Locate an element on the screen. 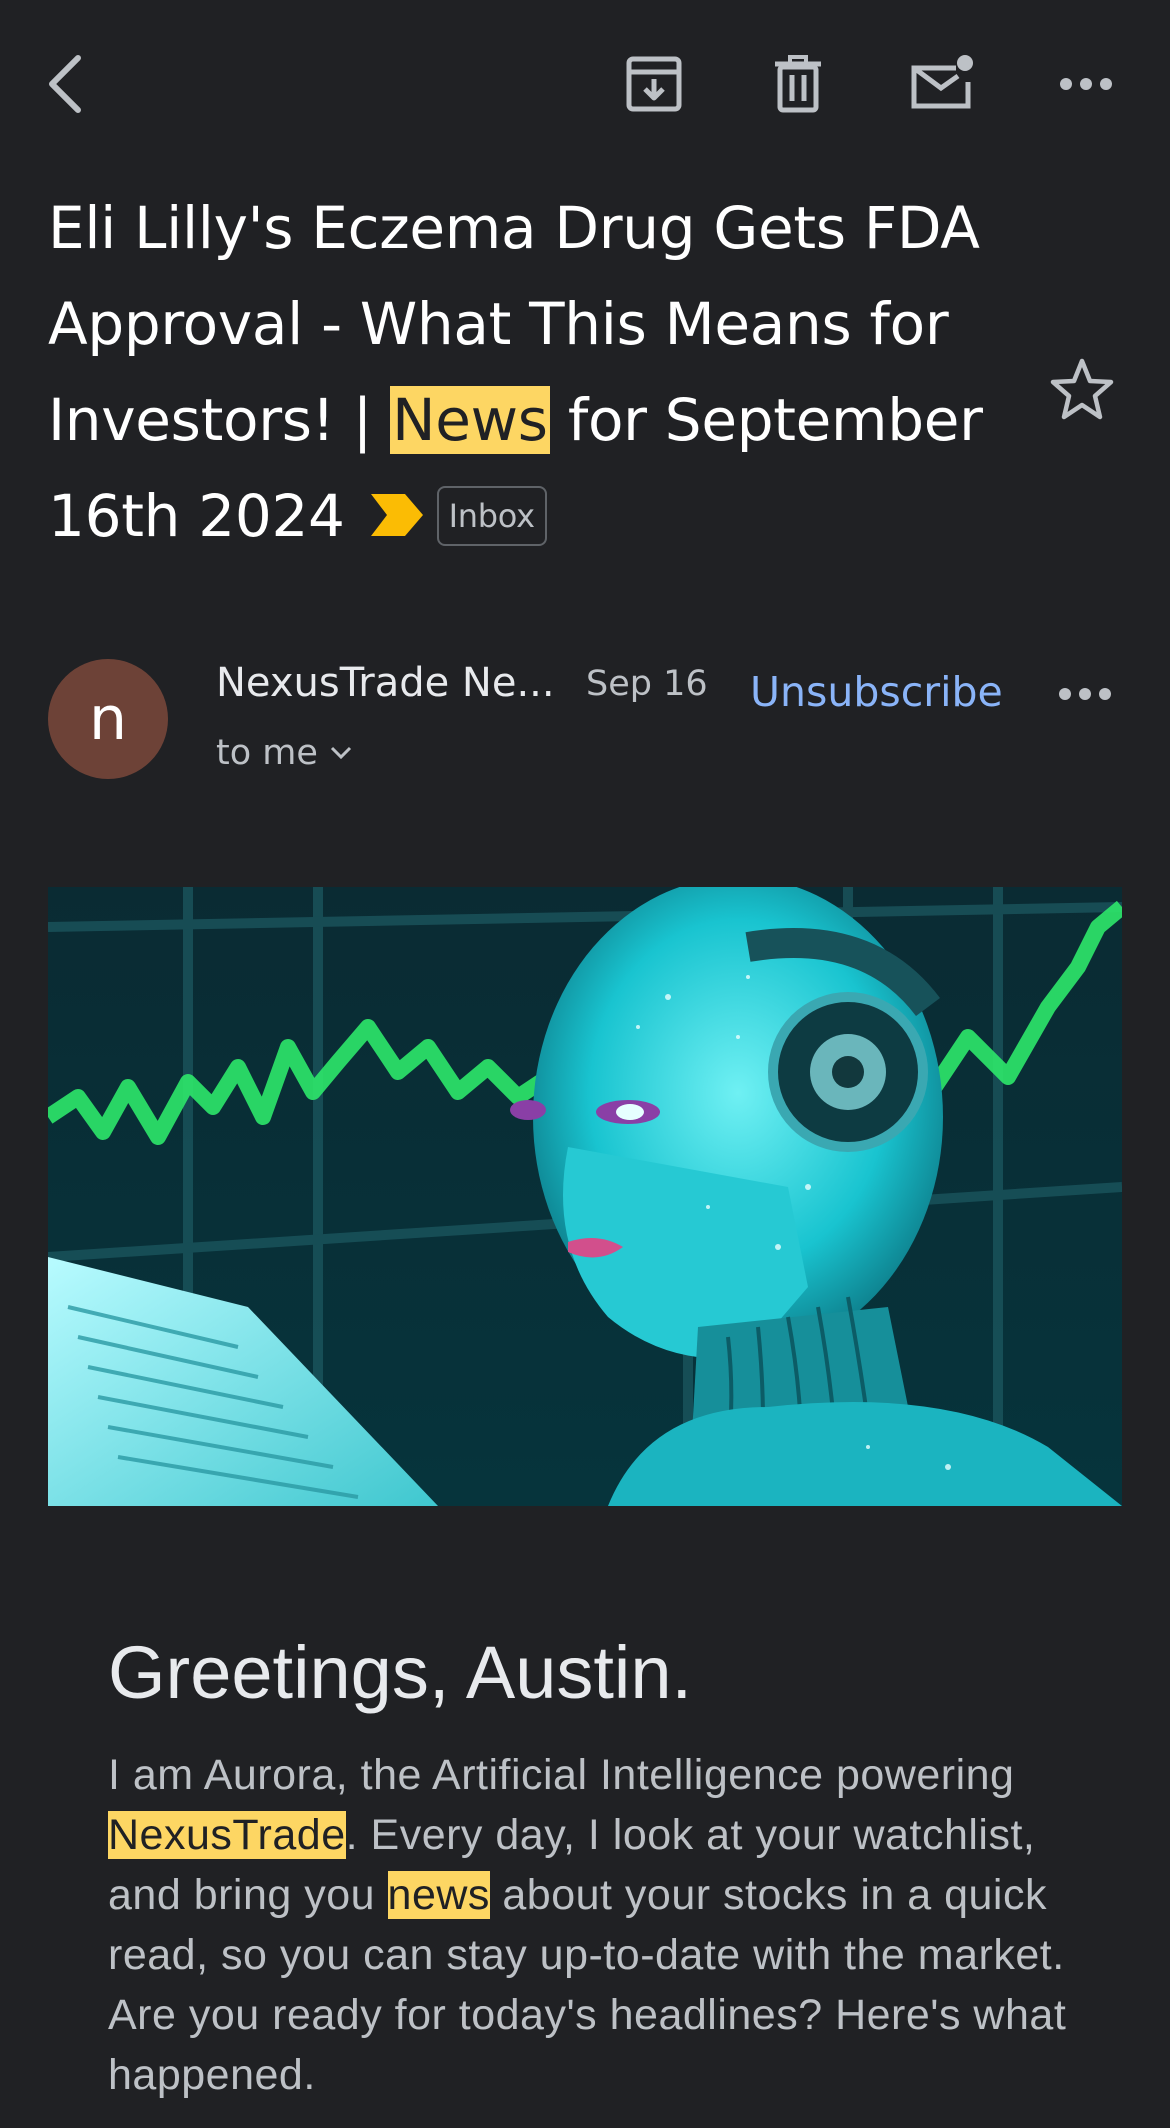  archive-icon is located at coordinates (654, 84).